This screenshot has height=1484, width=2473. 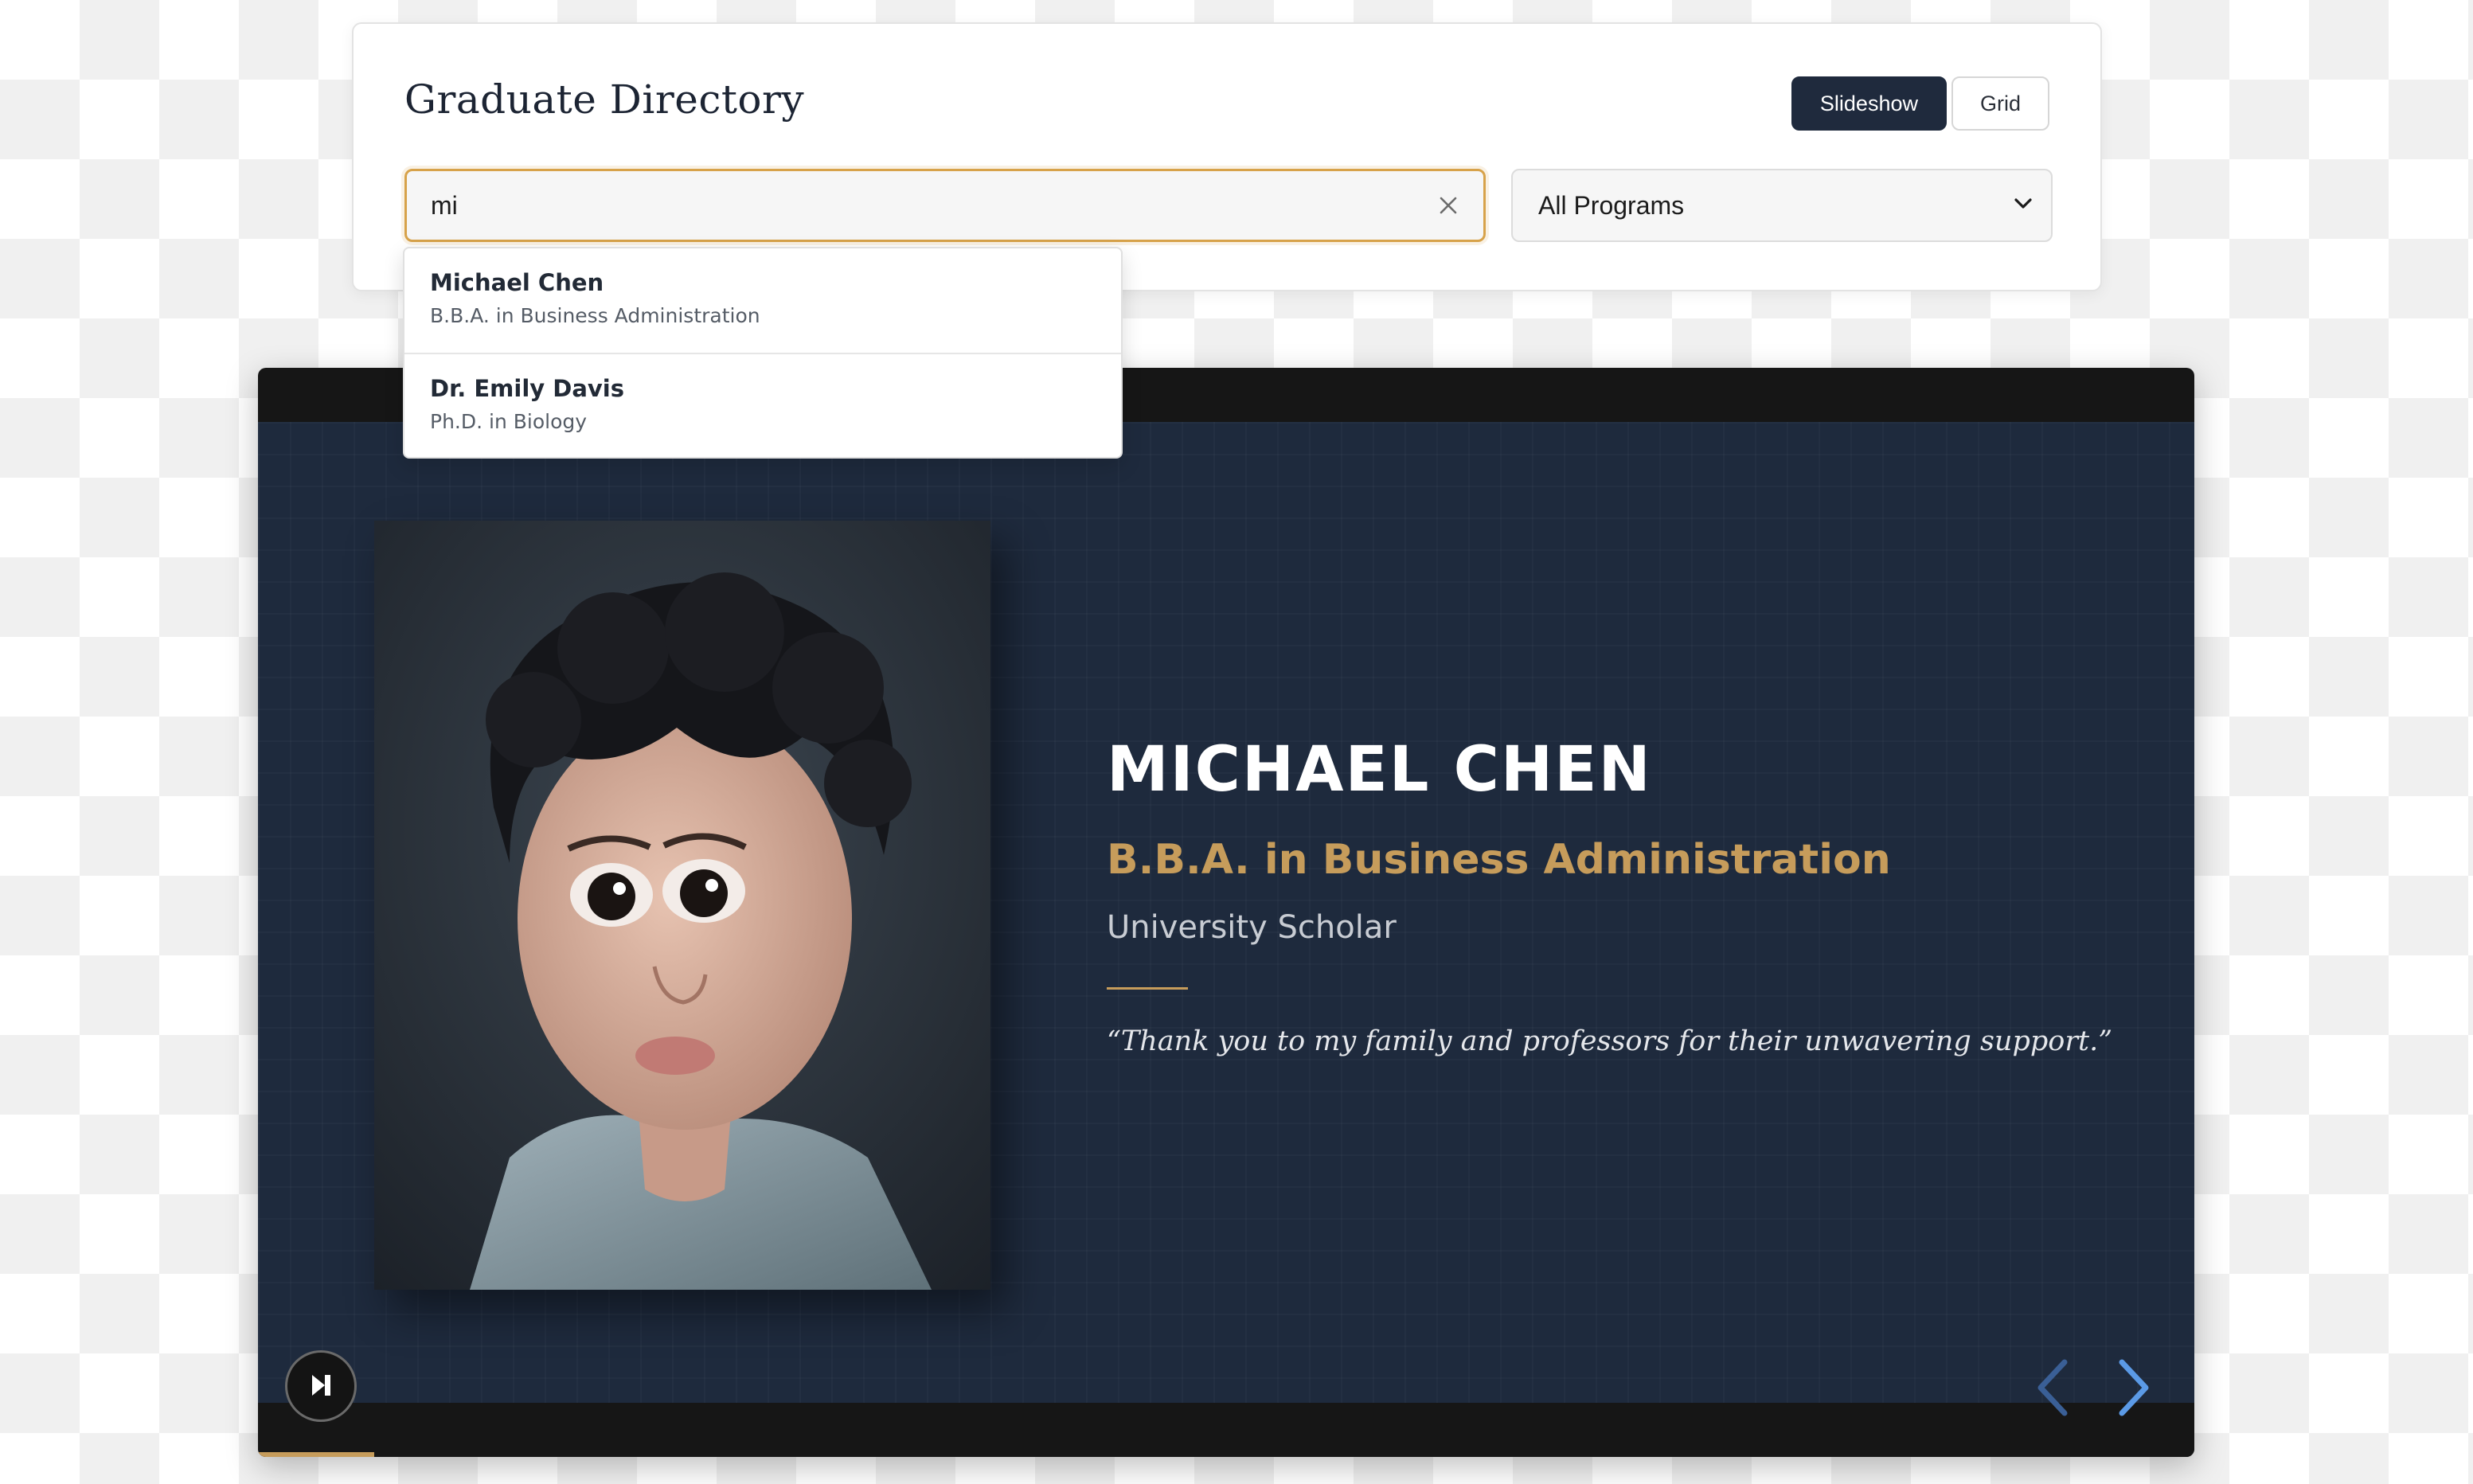 I want to click on view-toggle: Slideshow Grid, so click(x=1920, y=103).